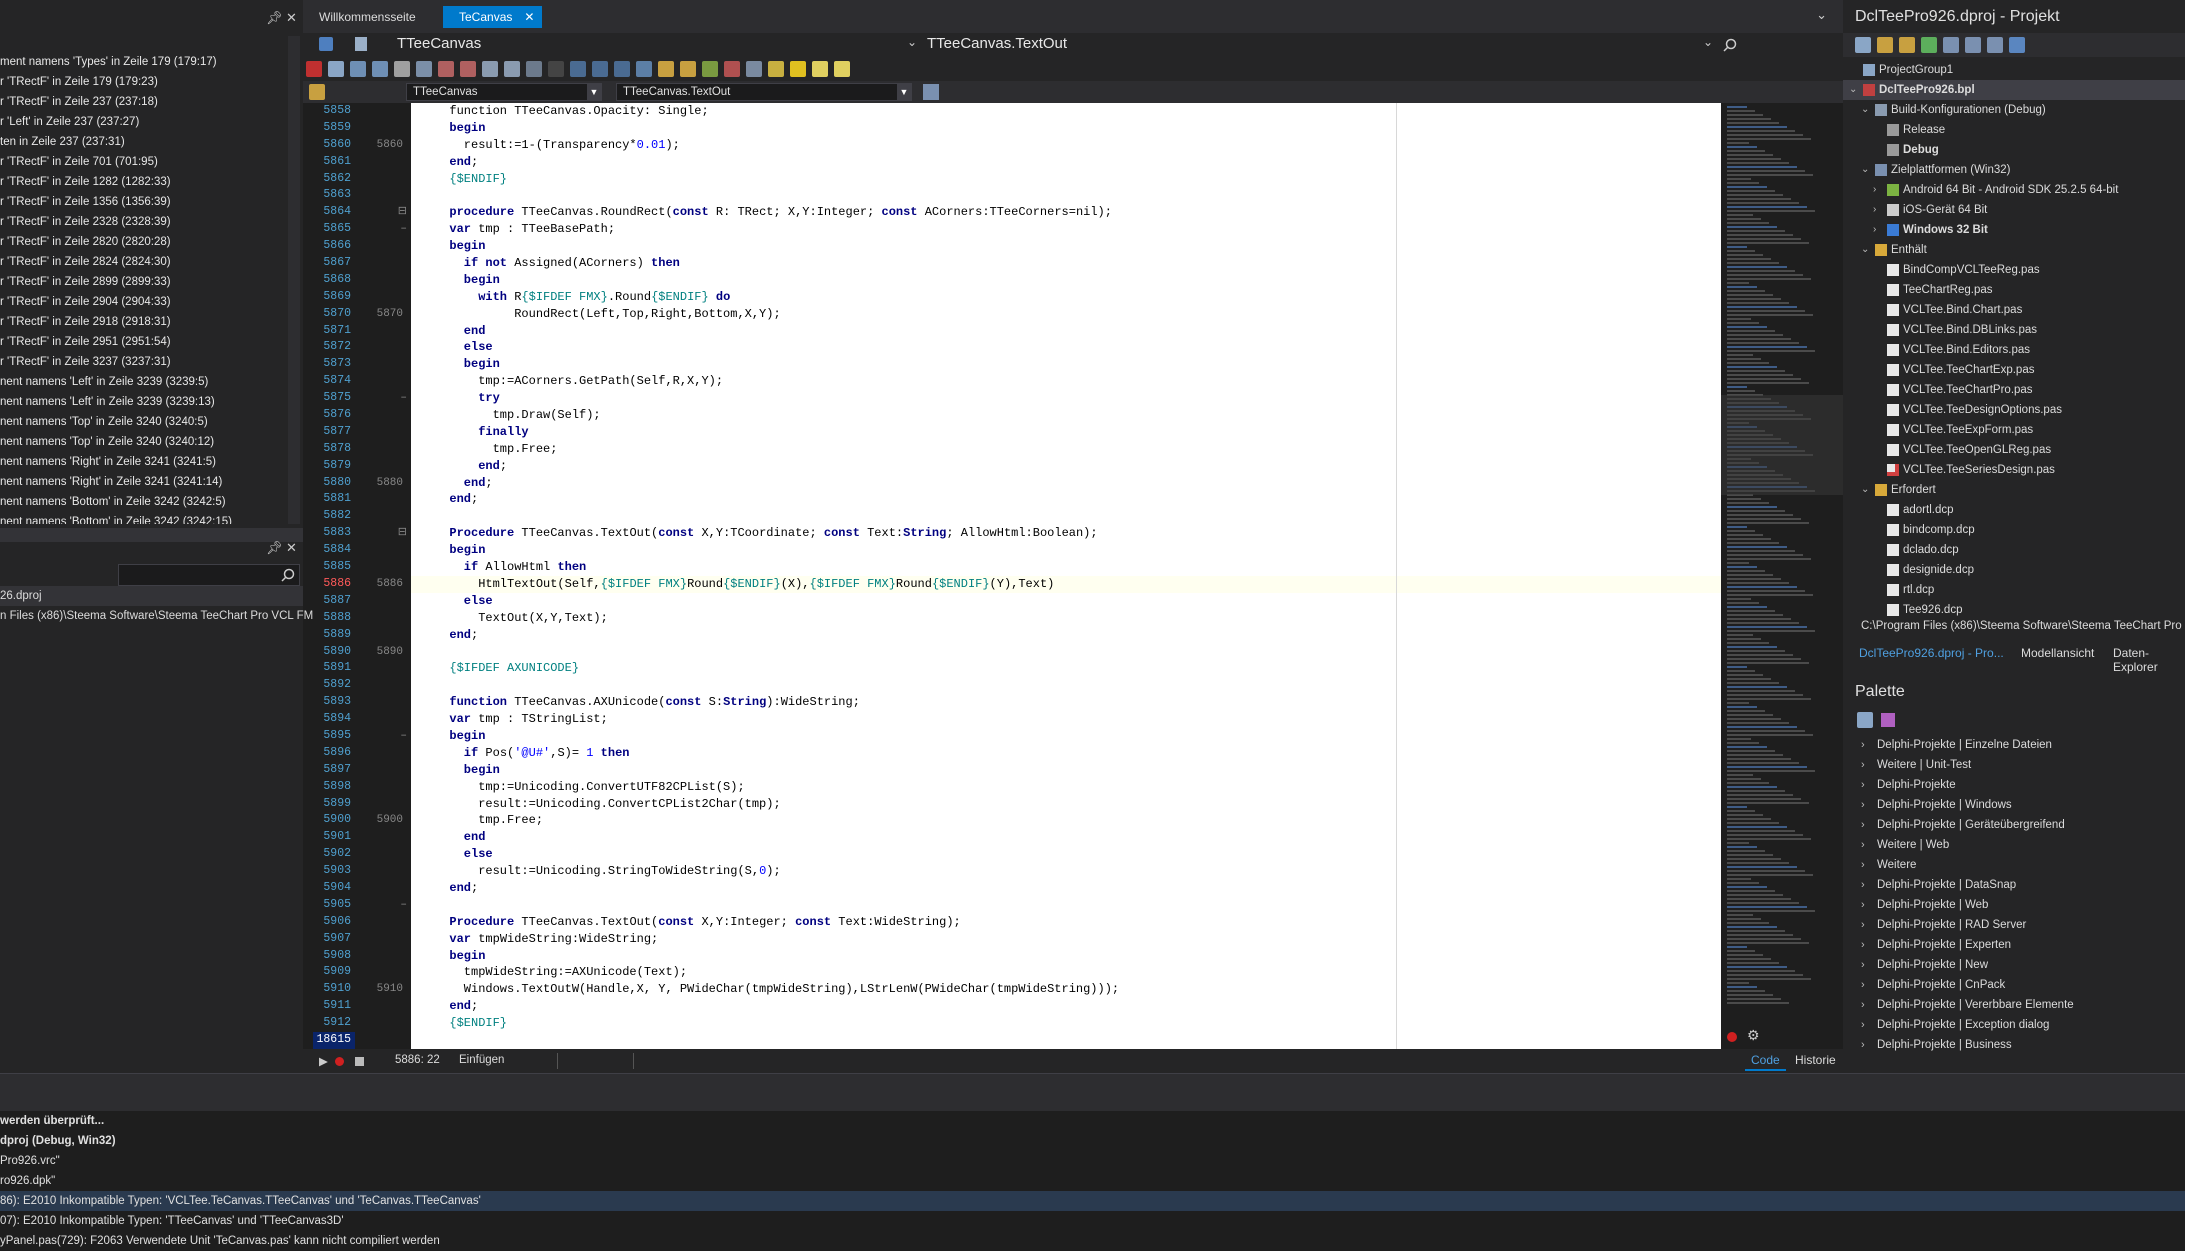 The image size is (2185, 1251). What do you see at coordinates (334, 854) in the screenshot?
I see `line-number: 5902` at bounding box center [334, 854].